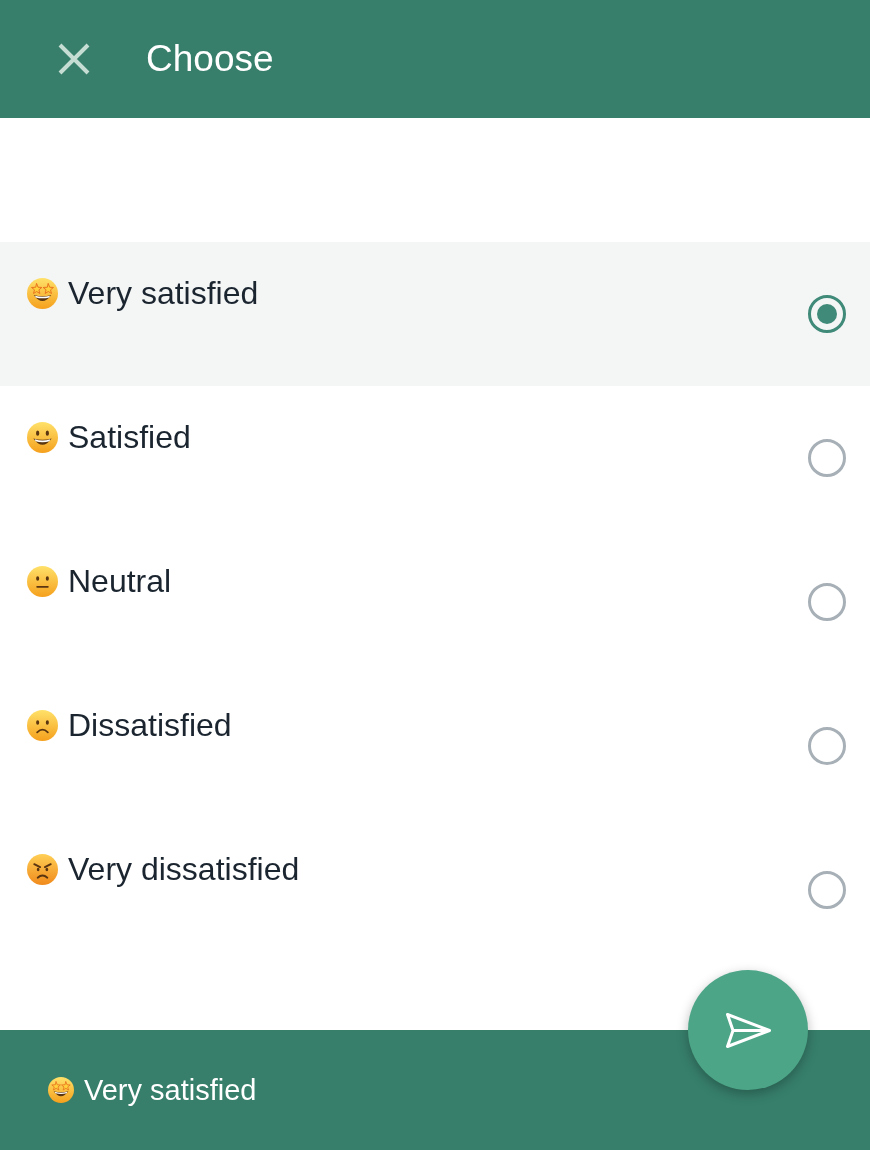 This screenshot has width=870, height=1150. I want to click on frowning-face-icon, so click(42, 725).